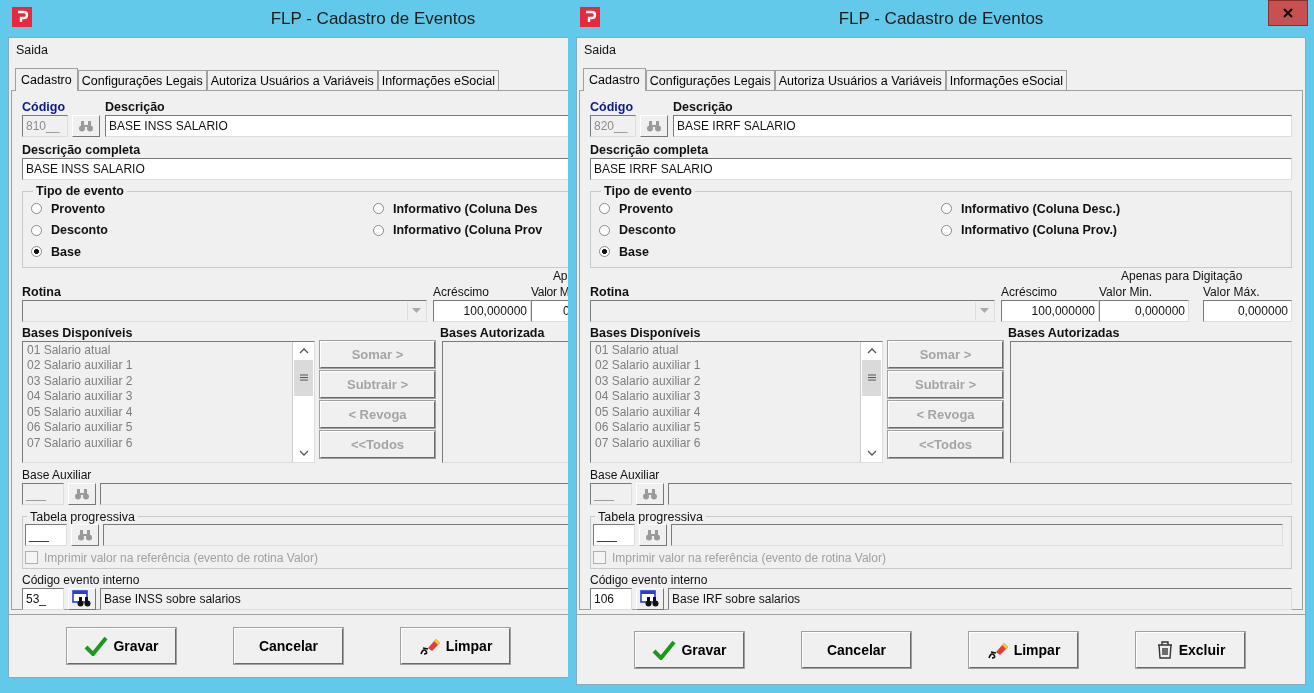 Image resolution: width=1314 pixels, height=693 pixels. I want to click on code-field: 53_, so click(43, 598).